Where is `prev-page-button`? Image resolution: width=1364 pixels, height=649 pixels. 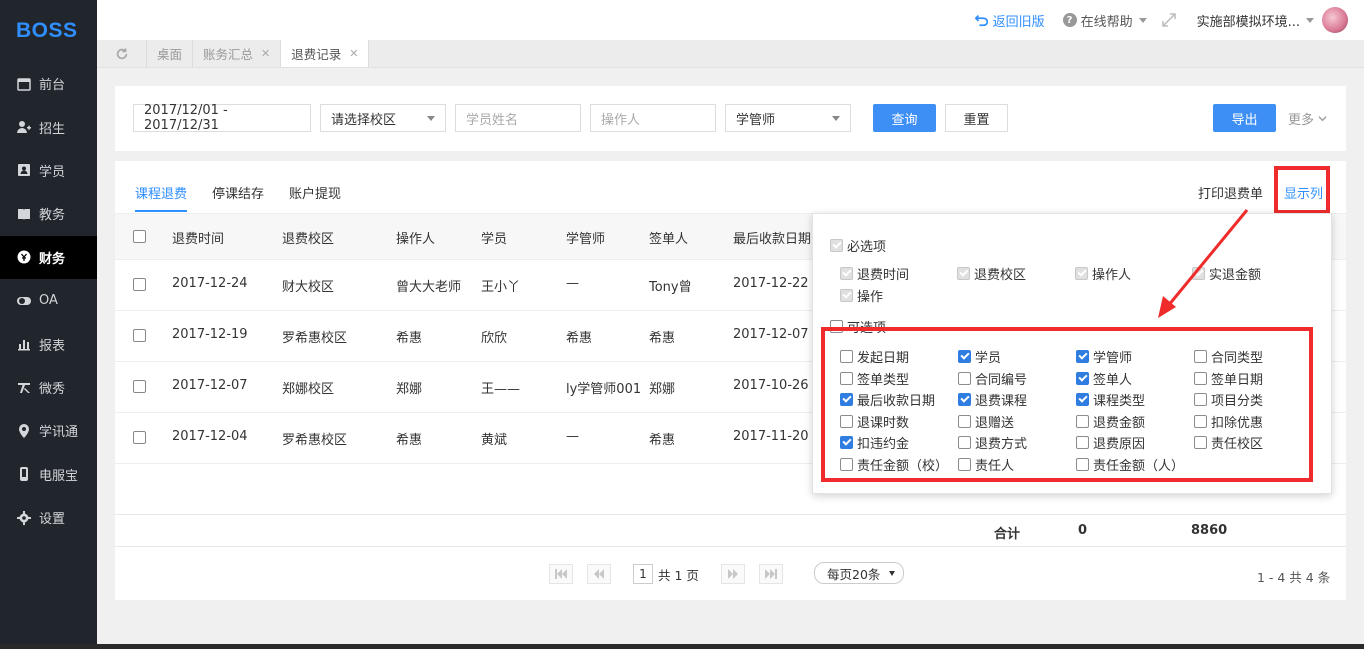
prev-page-button is located at coordinates (599, 574).